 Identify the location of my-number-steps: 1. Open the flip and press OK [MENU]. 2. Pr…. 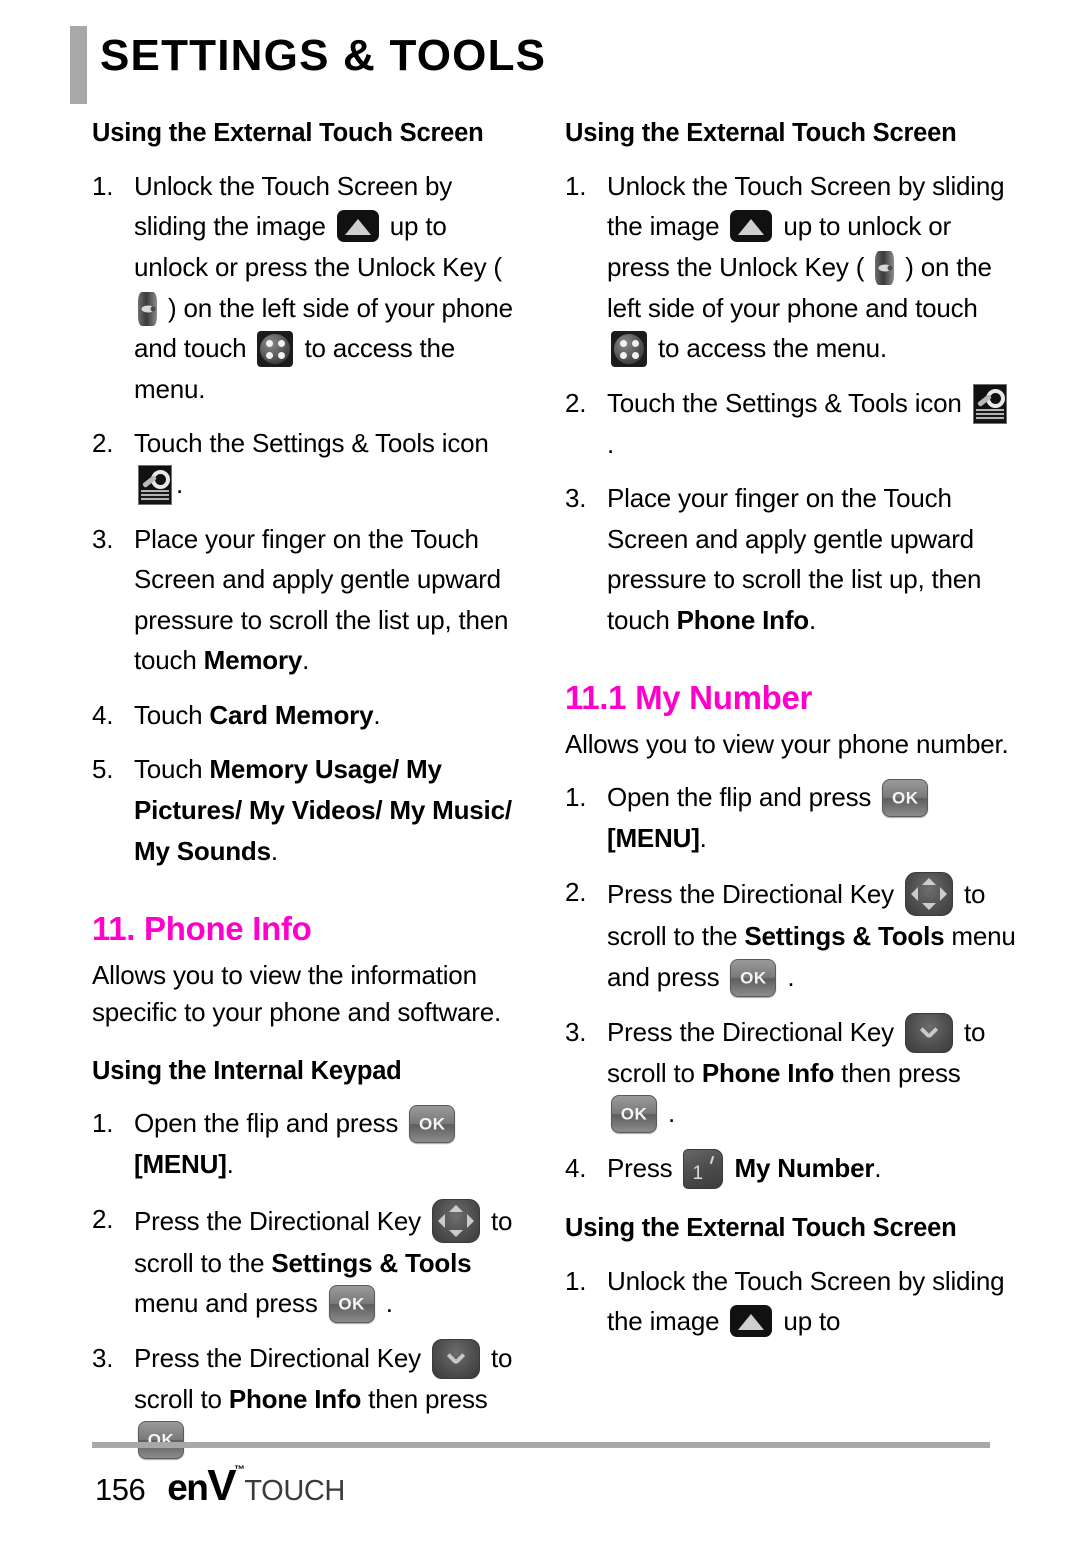
(791, 983).